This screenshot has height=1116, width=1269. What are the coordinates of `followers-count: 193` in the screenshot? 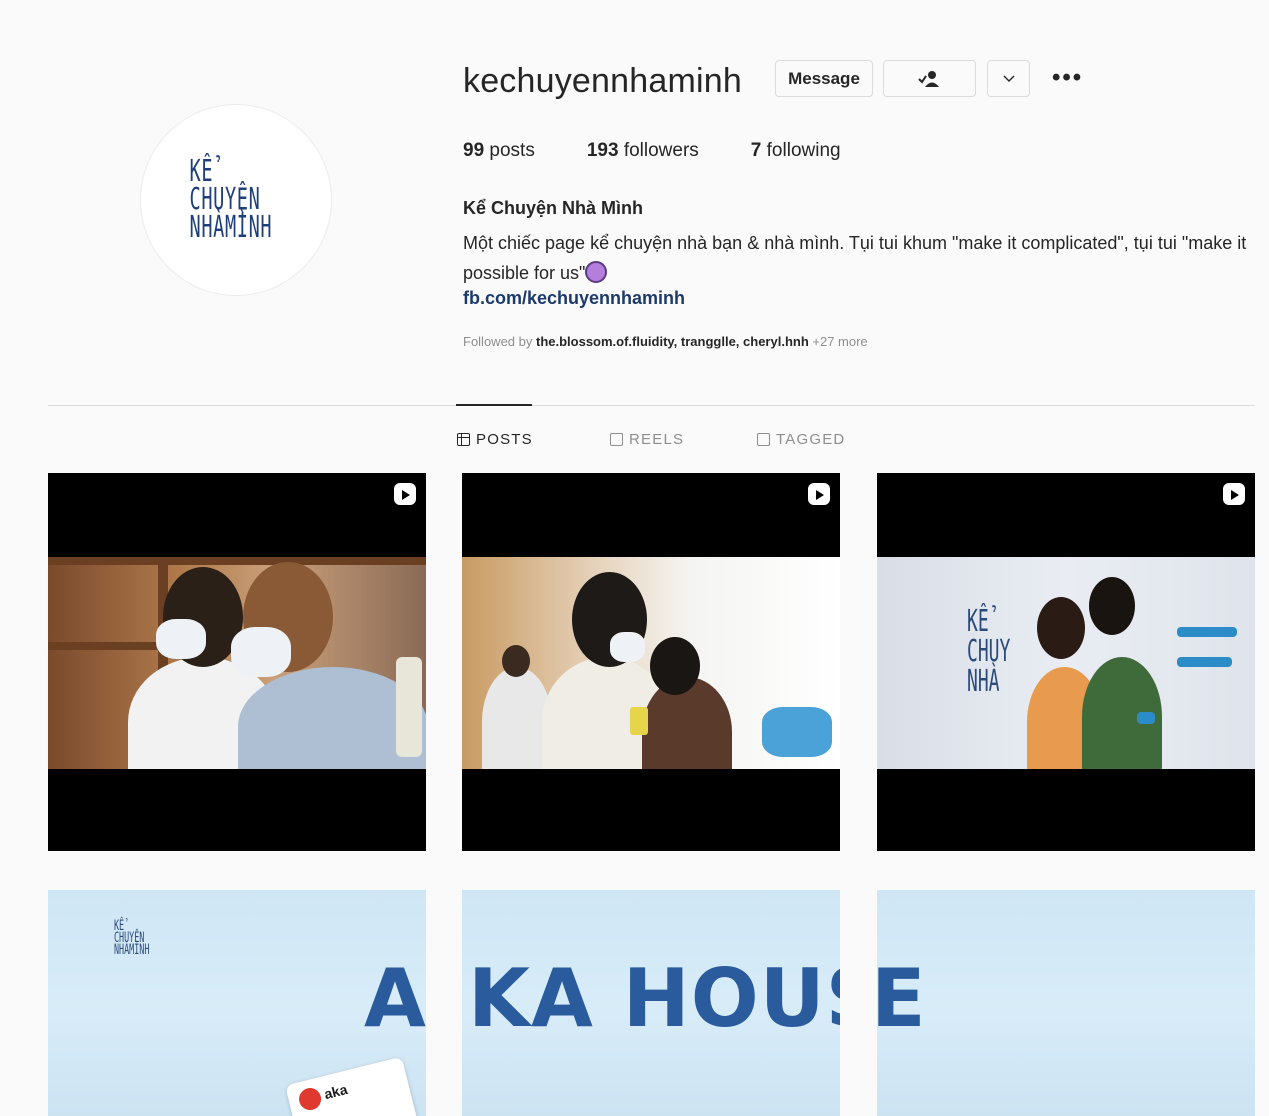 It's located at (602, 150).